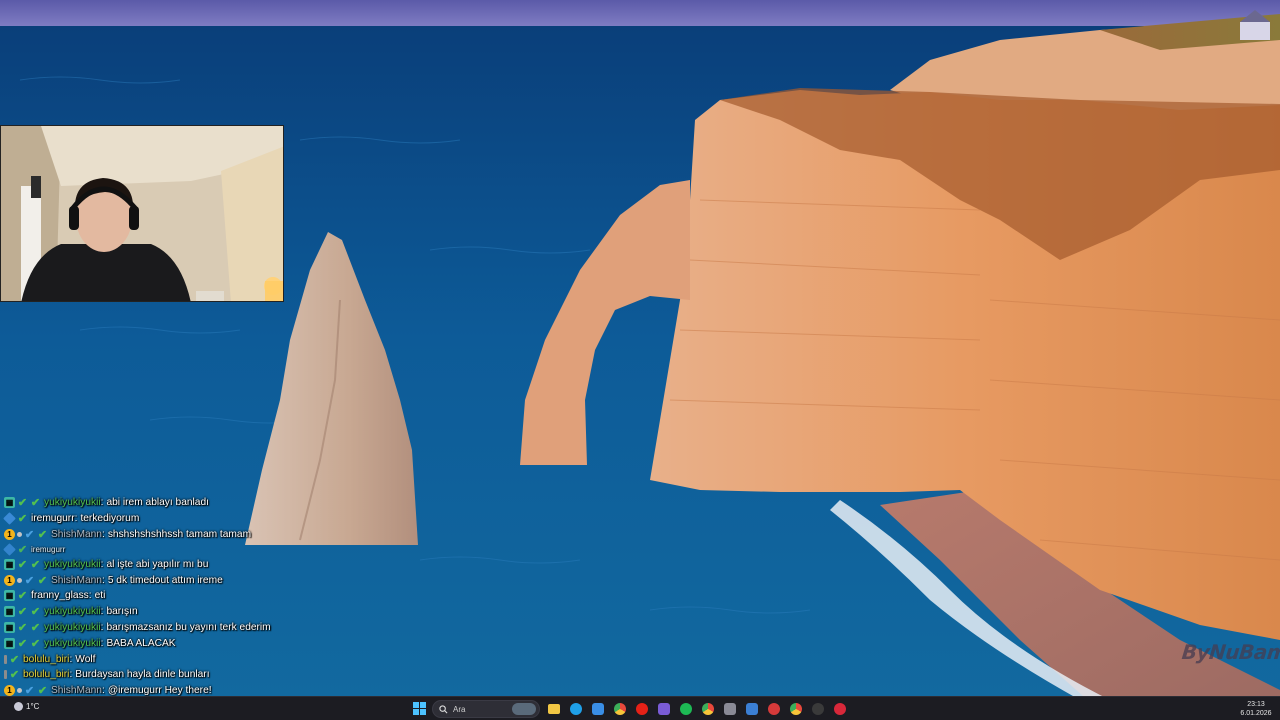 The width and height of the screenshot is (1280, 720). Describe the element at coordinates (751, 708) in the screenshot. I see `taskbar-app-task-manager` at that location.